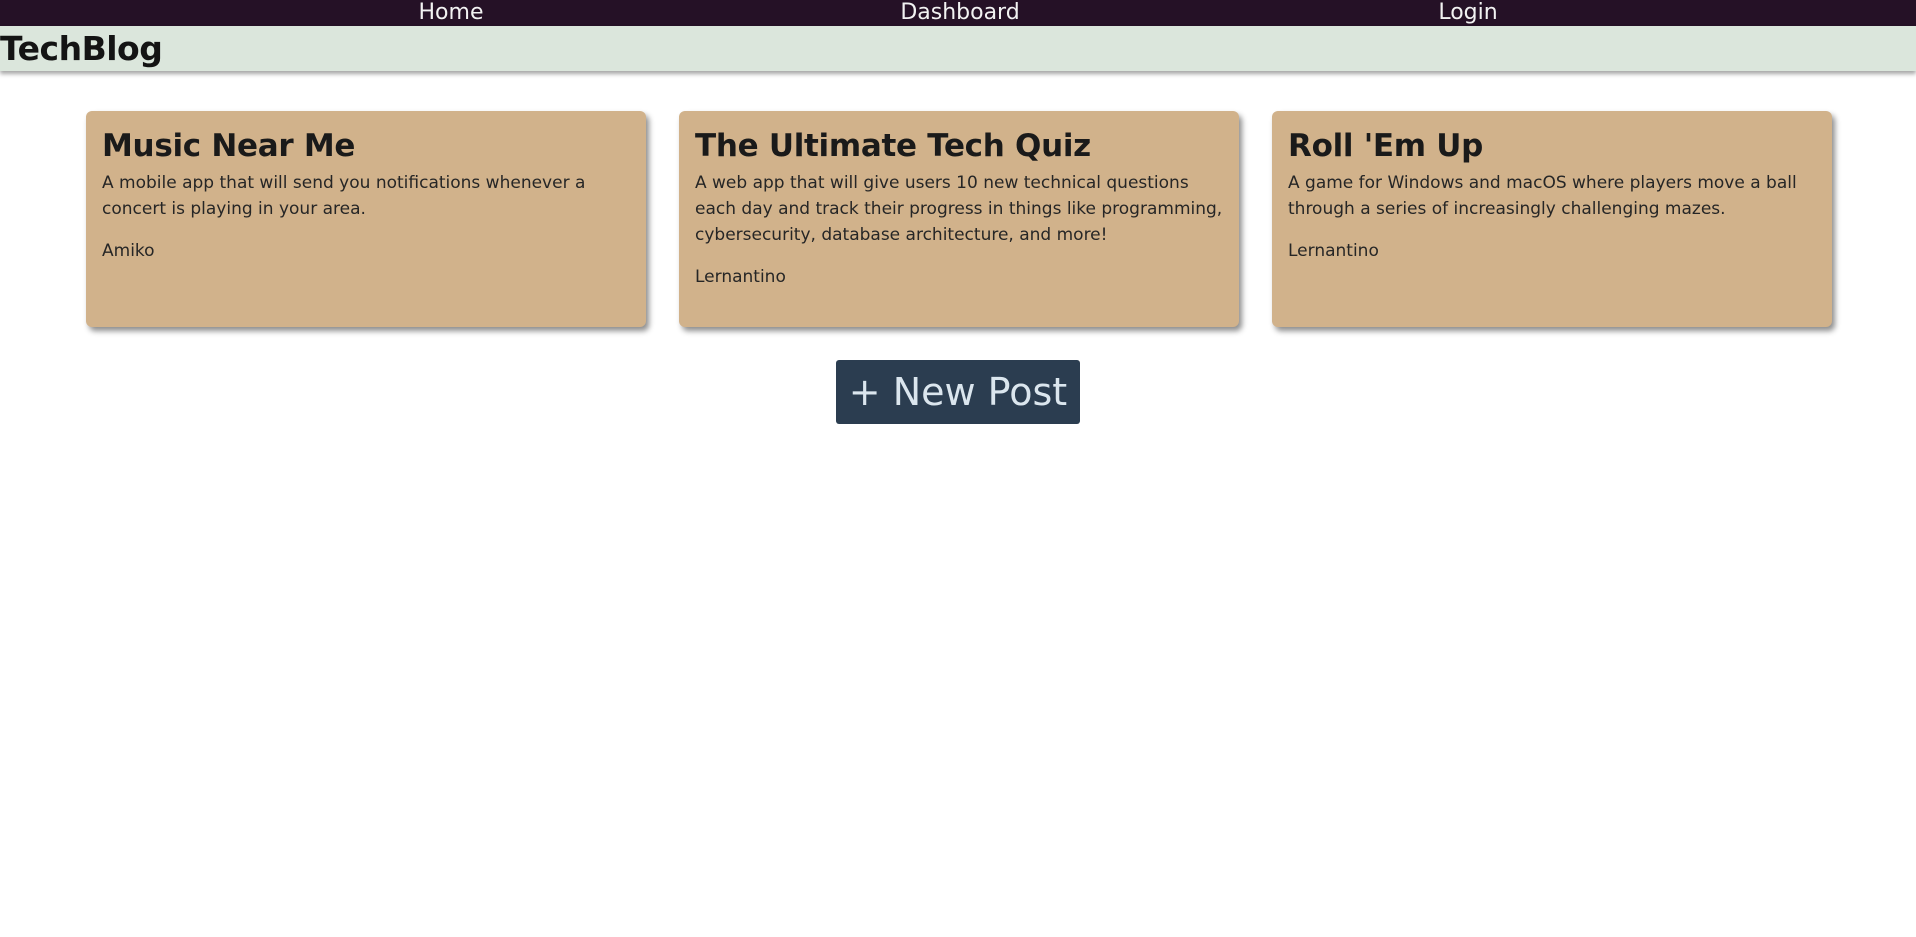  I want to click on new-post-button: + New Post, so click(958, 392).